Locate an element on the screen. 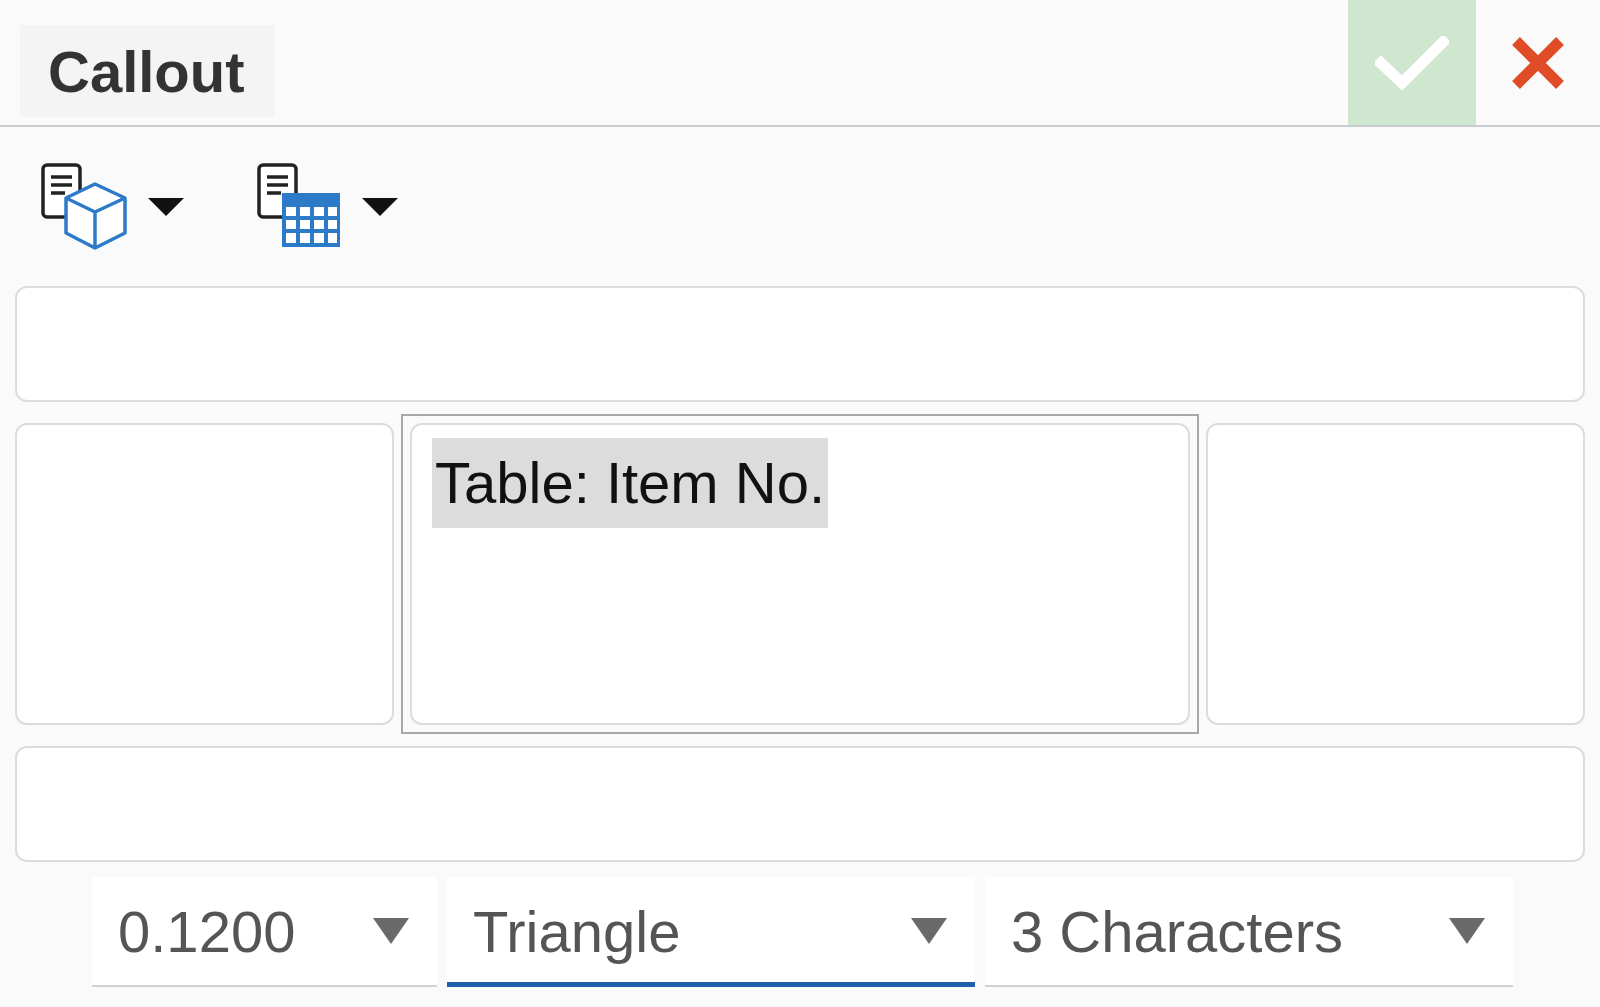 The image size is (1600, 1007). check-icon is located at coordinates (1412, 62).